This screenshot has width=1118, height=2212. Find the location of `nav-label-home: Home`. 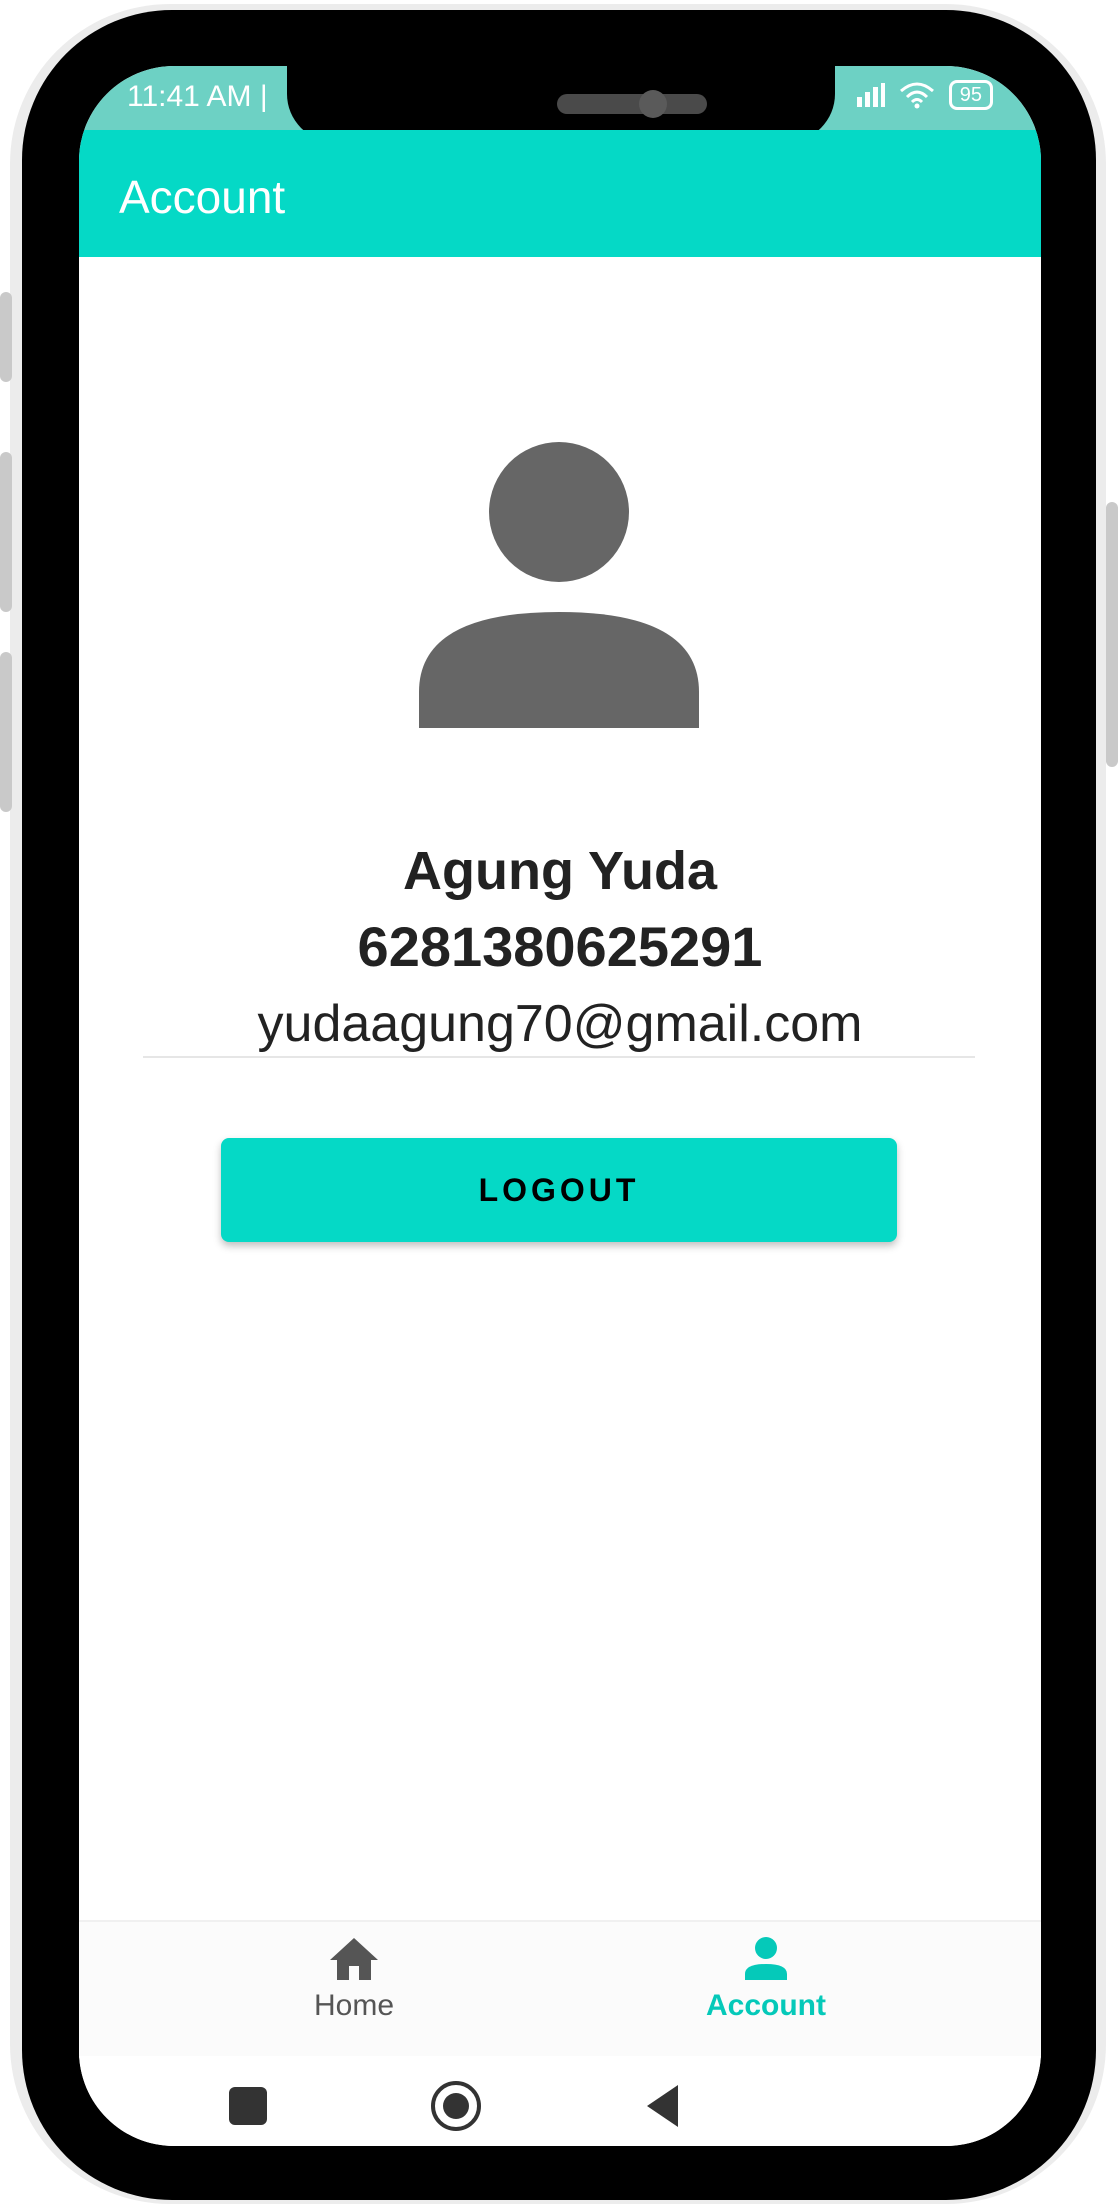

nav-label-home: Home is located at coordinates (354, 2005).